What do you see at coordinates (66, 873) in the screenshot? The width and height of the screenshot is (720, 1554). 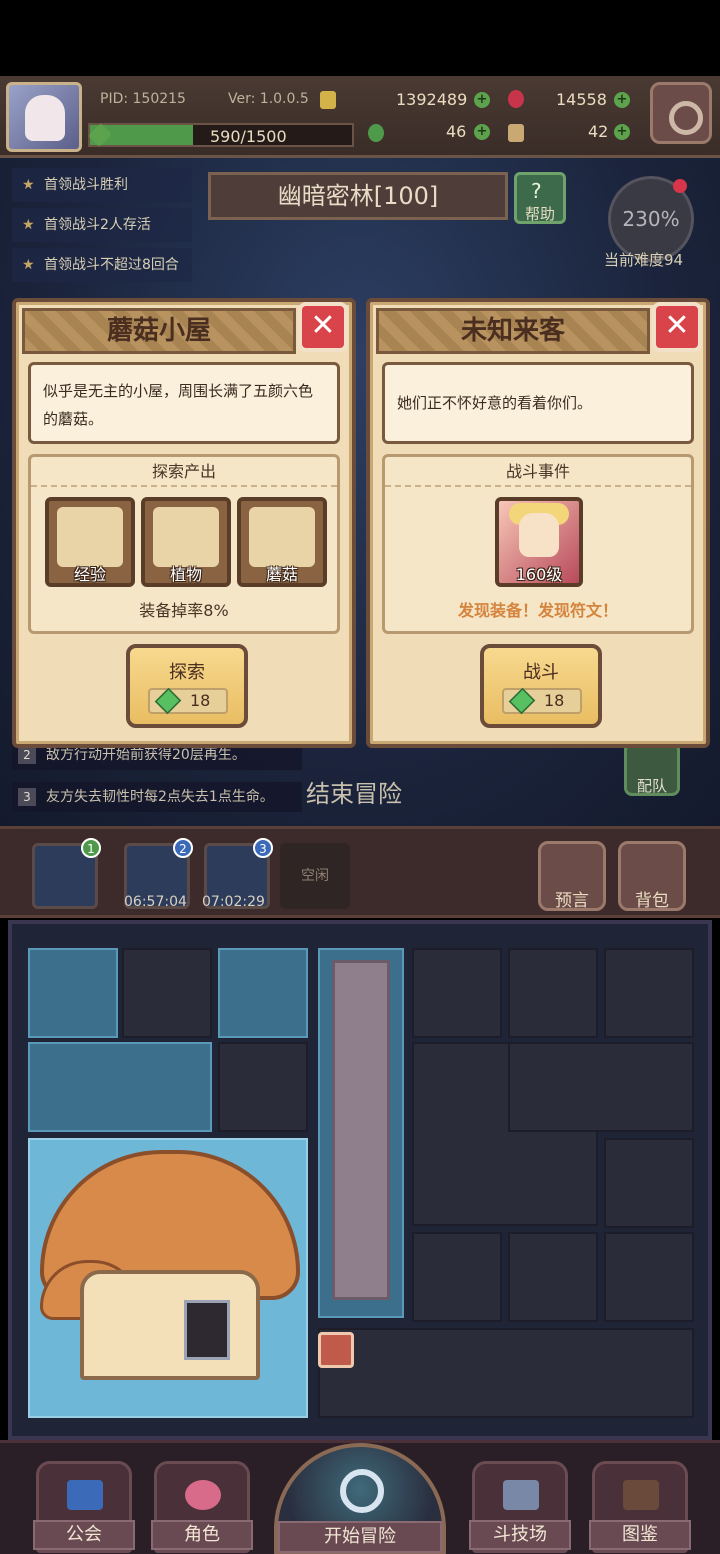 I see `party-slot: 1` at bounding box center [66, 873].